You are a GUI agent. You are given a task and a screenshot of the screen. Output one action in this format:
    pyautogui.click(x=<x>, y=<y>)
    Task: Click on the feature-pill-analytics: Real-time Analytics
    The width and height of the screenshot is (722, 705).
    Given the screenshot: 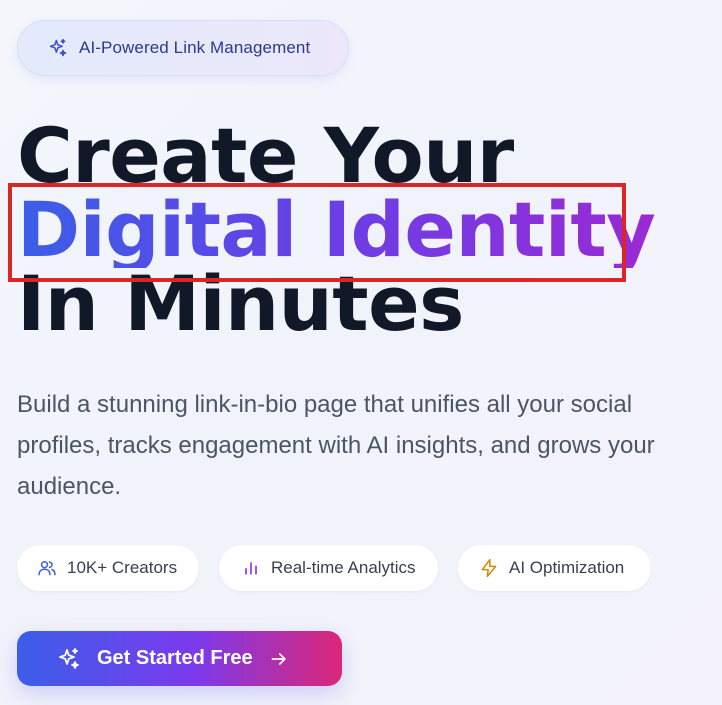 What is the action you would take?
    pyautogui.click(x=328, y=568)
    